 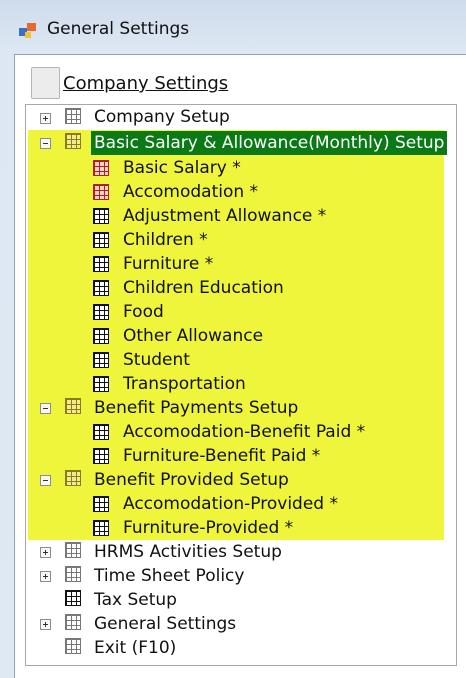 I want to click on tree-item-hrms-activities-setup: HRMS Activities Setup, so click(x=188, y=552).